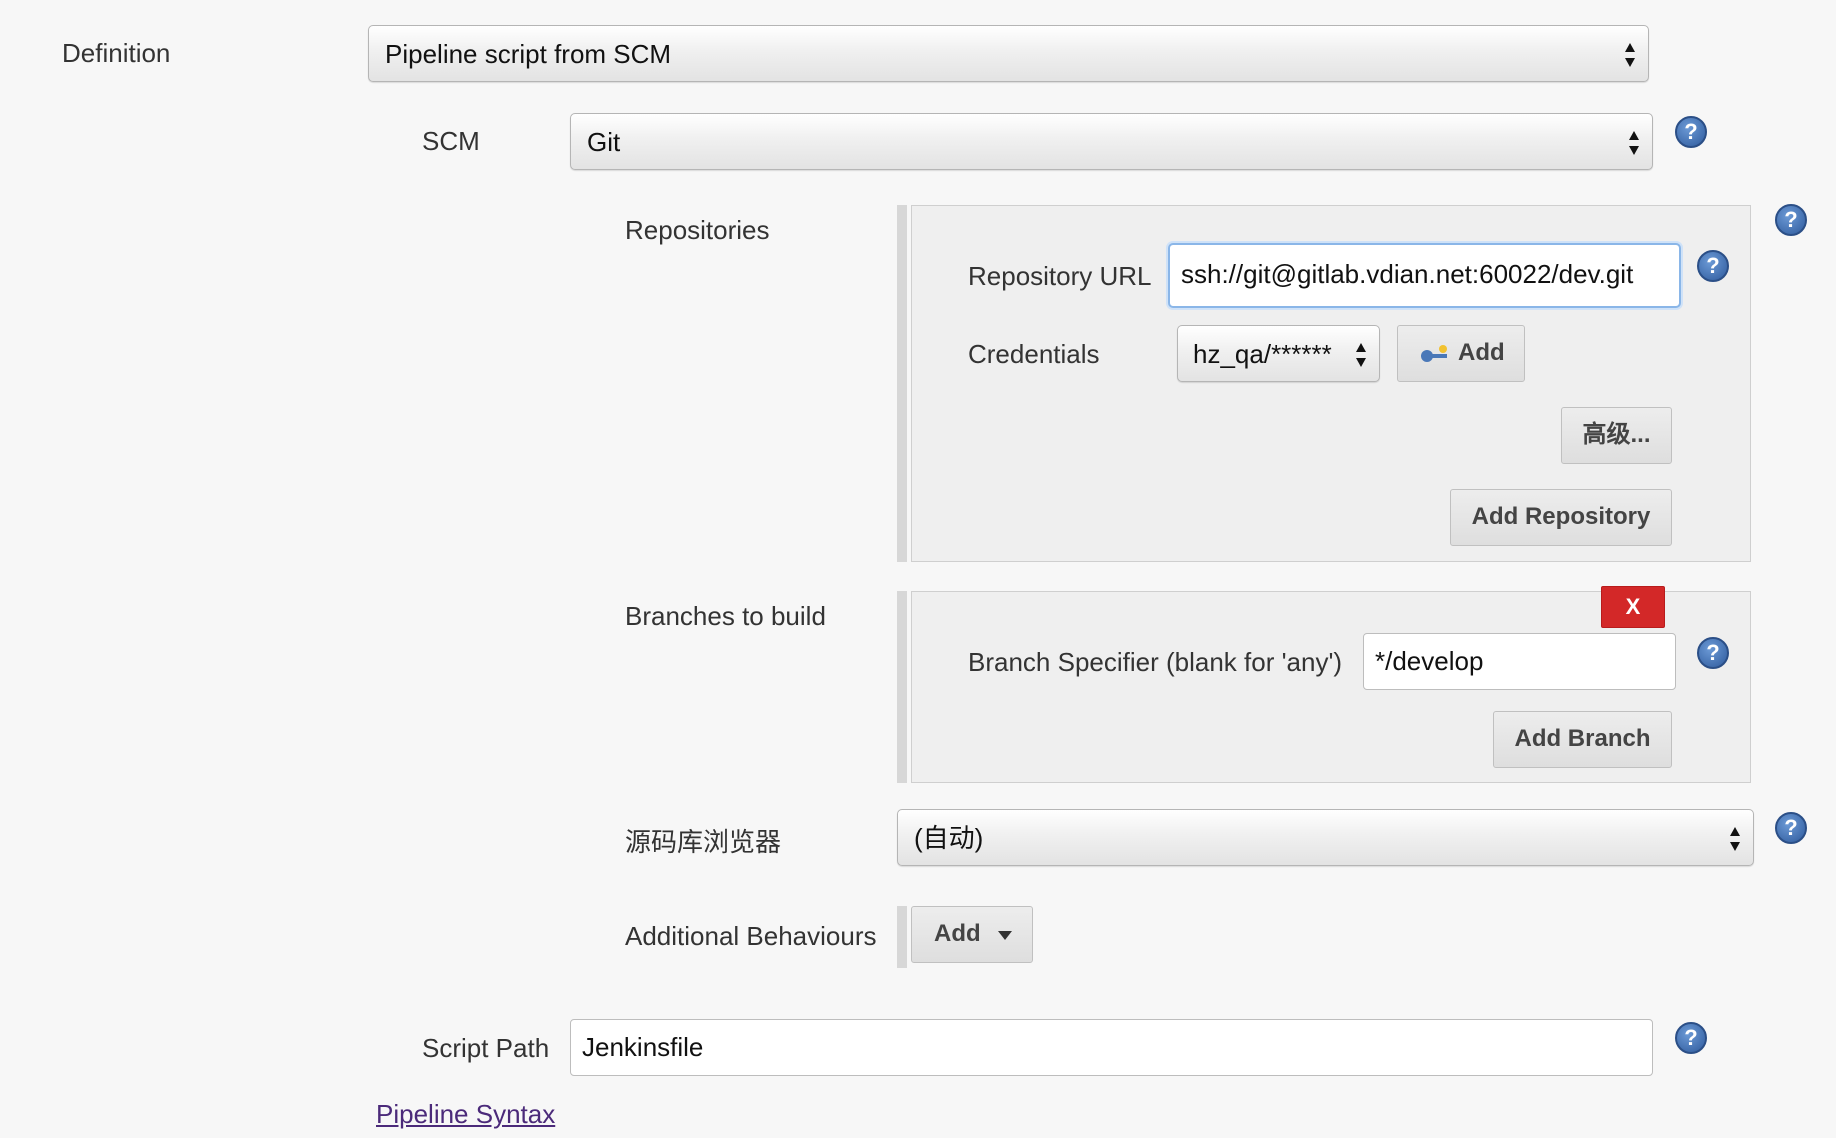  Describe the element at coordinates (1434, 353) in the screenshot. I see `key-icon` at that location.